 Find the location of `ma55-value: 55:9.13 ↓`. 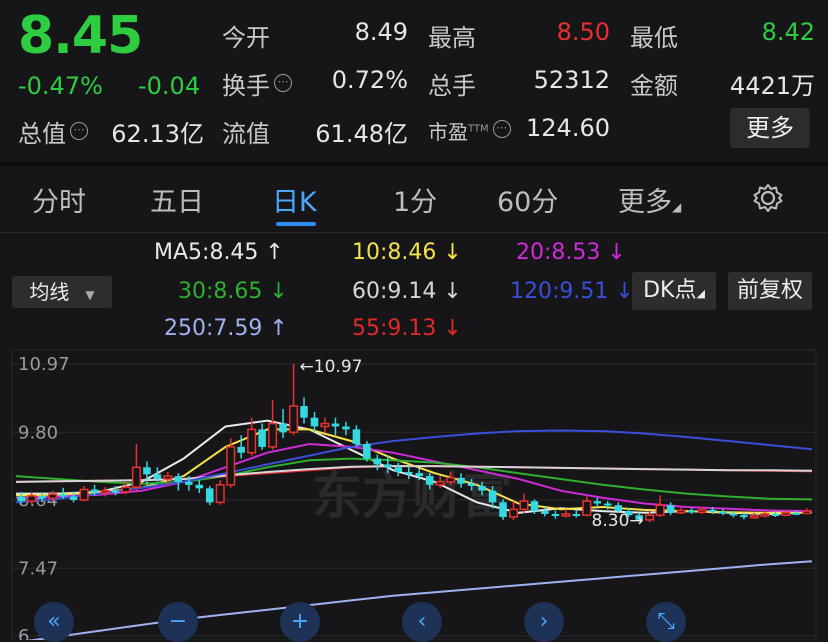

ma55-value: 55:9.13 ↓ is located at coordinates (407, 328).